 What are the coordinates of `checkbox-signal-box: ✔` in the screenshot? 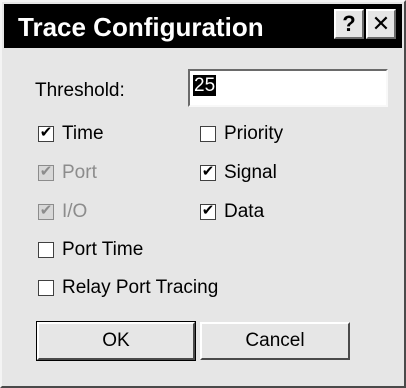 It's located at (208, 172).